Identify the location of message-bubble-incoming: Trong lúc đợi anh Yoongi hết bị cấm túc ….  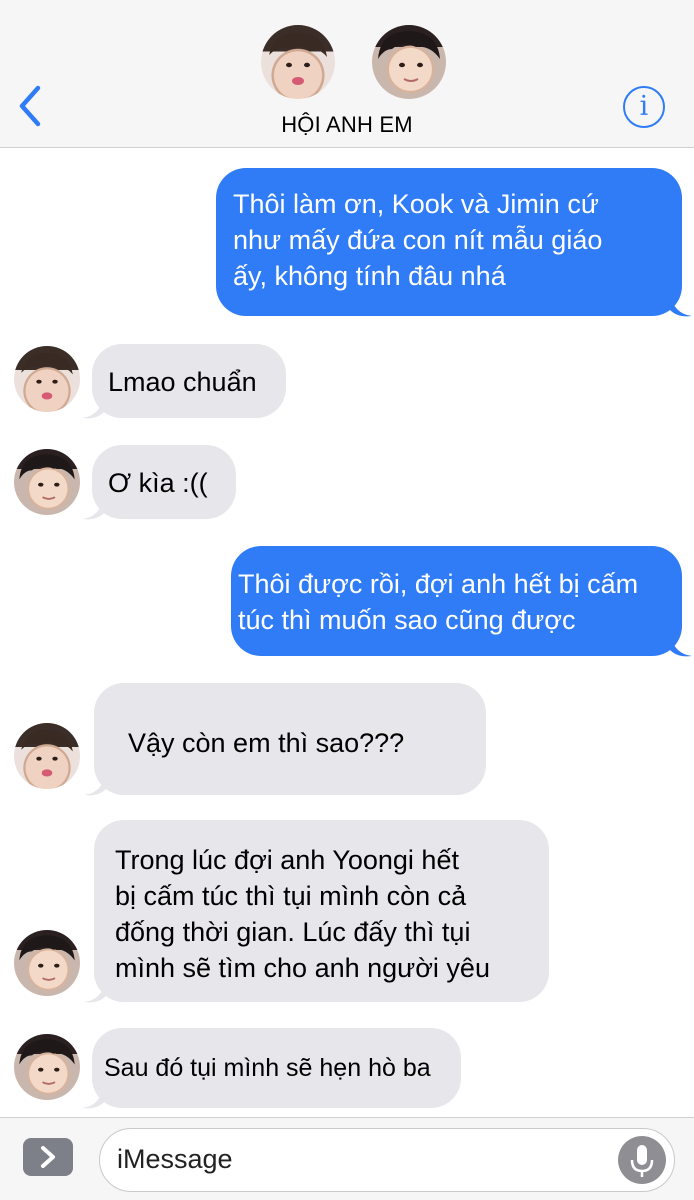
(321, 911).